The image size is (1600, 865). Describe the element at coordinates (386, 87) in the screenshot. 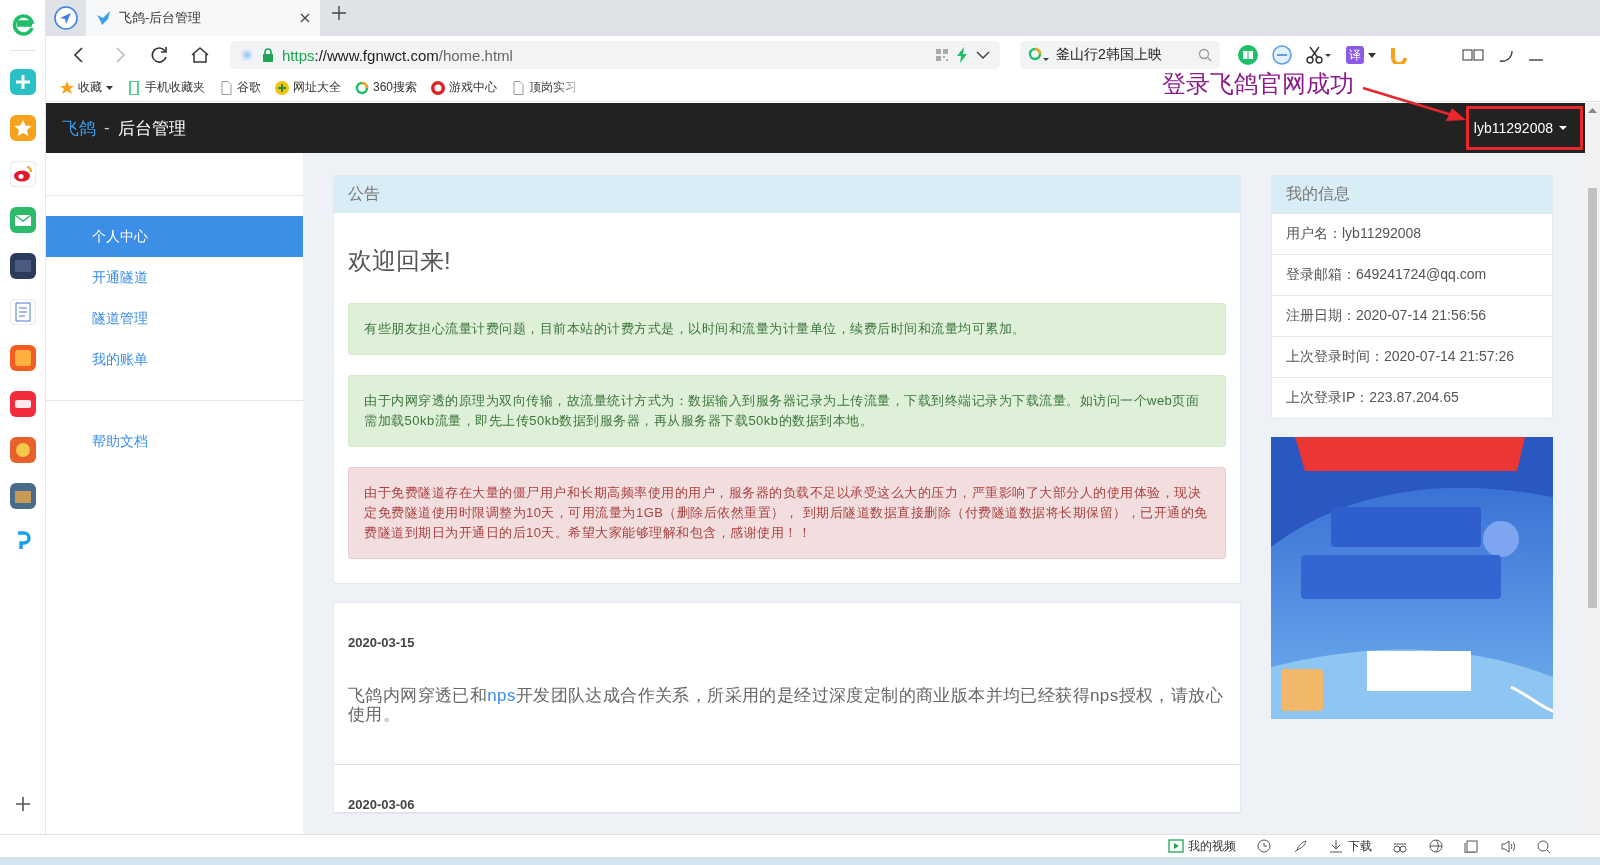

I see `bookmark: 360搜索` at that location.